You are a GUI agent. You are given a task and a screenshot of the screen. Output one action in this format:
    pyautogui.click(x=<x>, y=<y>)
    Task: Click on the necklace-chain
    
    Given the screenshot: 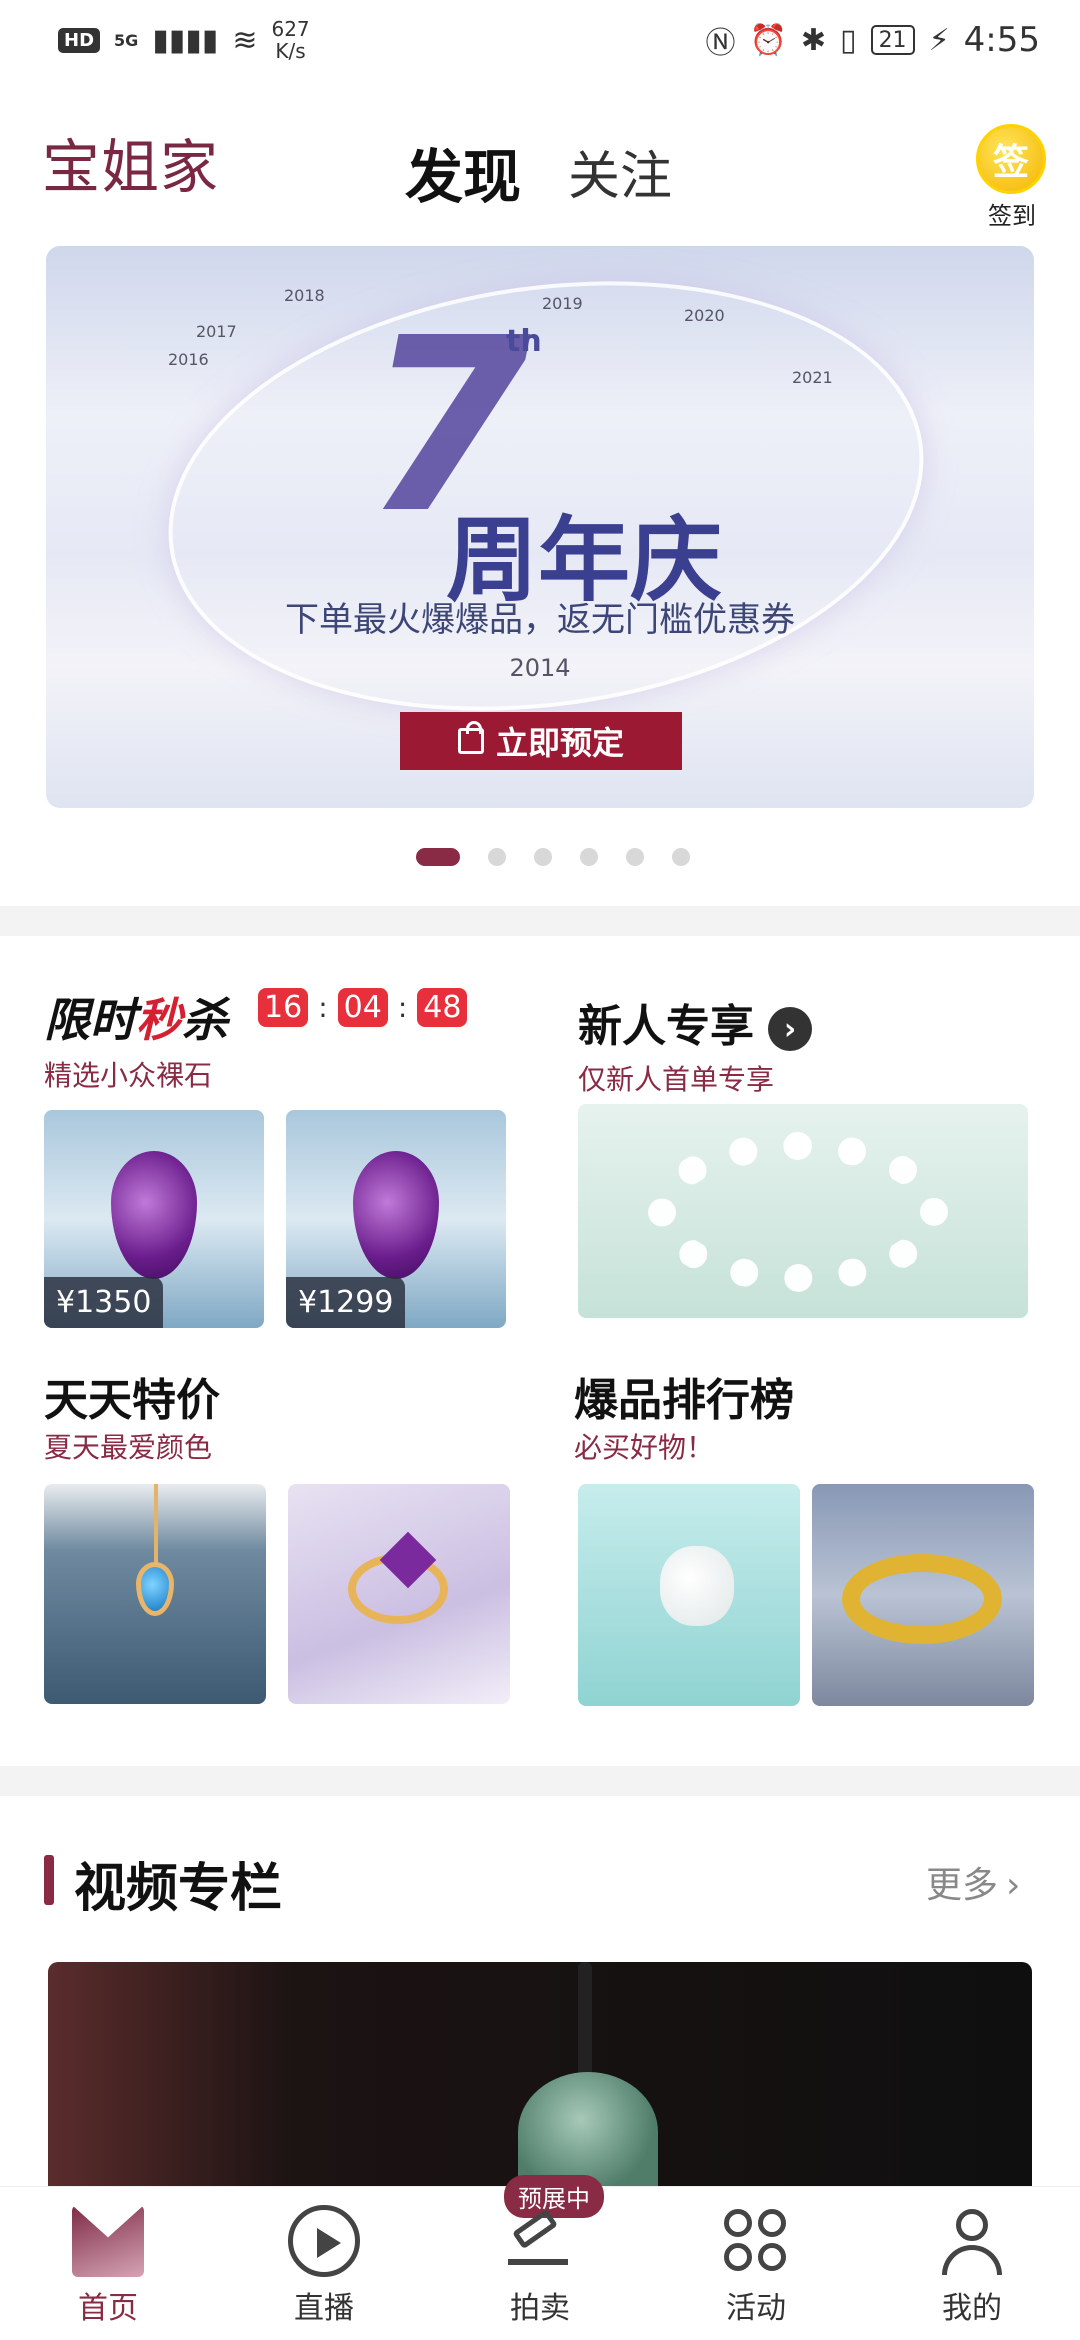 What is the action you would take?
    pyautogui.click(x=156, y=1524)
    